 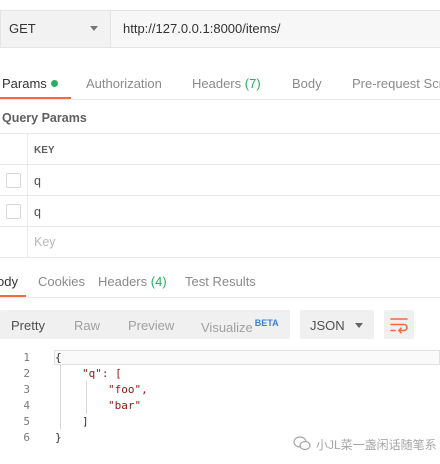 I want to click on tab-headers-count: (7), so click(x=252, y=83).